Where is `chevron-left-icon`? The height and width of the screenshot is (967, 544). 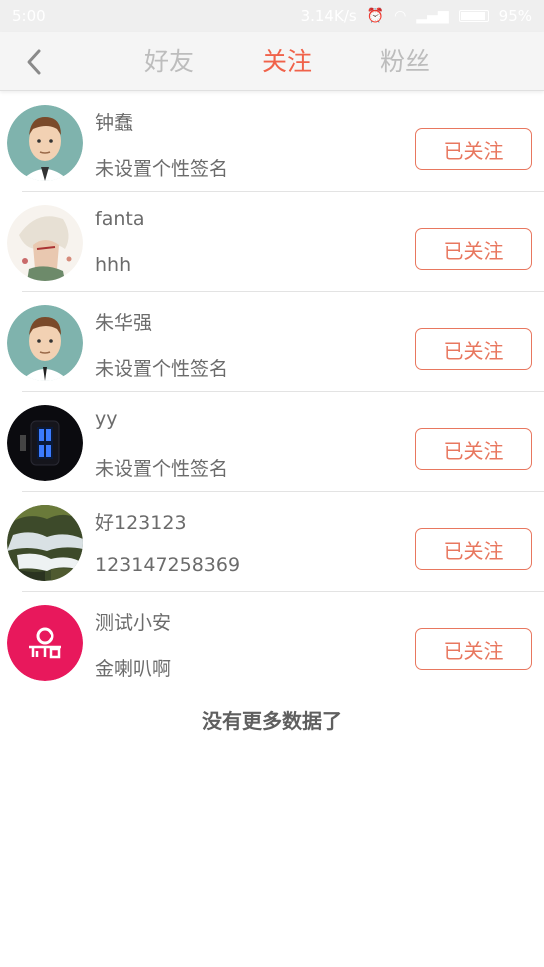 chevron-left-icon is located at coordinates (34, 62).